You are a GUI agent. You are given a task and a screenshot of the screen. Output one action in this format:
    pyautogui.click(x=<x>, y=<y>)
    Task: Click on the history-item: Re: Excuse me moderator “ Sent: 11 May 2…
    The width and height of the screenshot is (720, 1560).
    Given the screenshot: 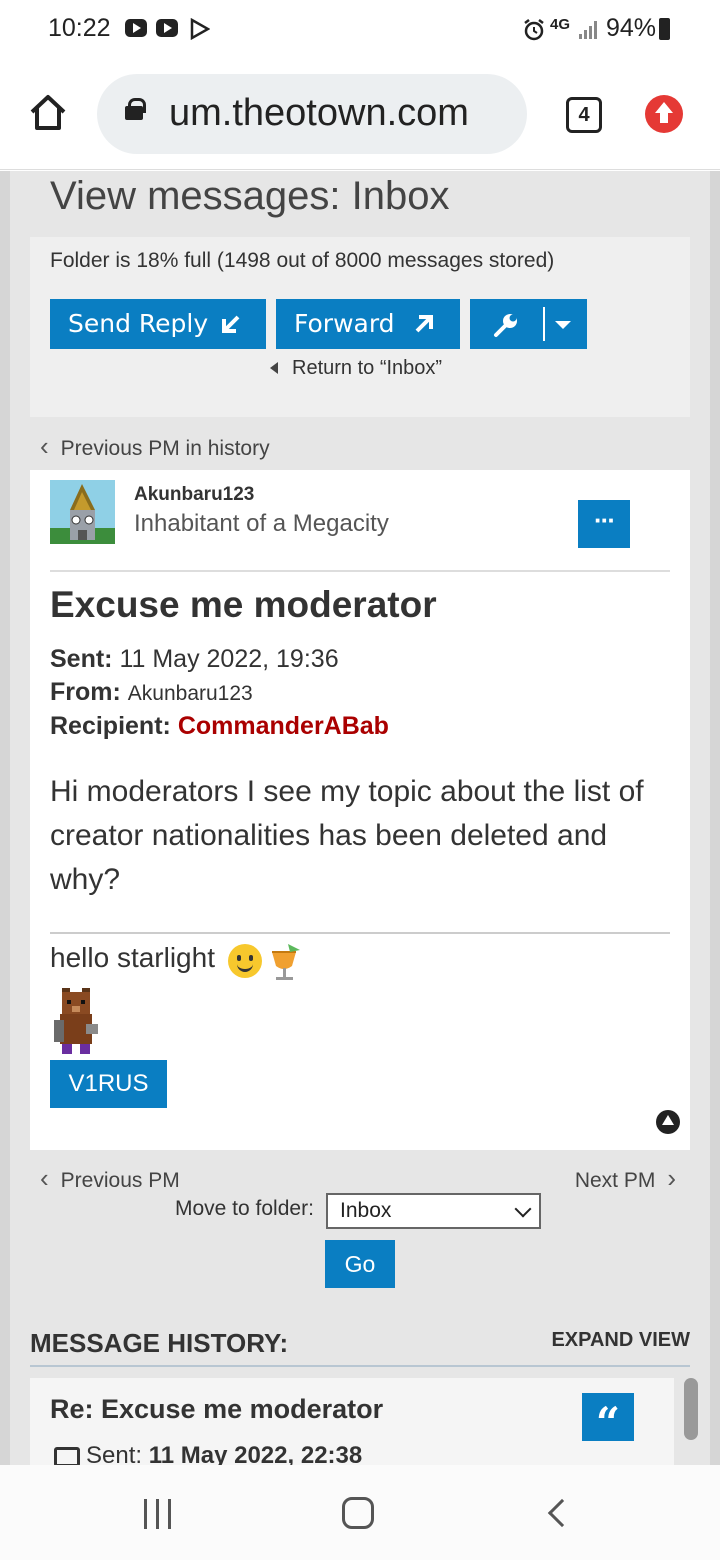 What is the action you would take?
    pyautogui.click(x=352, y=1421)
    